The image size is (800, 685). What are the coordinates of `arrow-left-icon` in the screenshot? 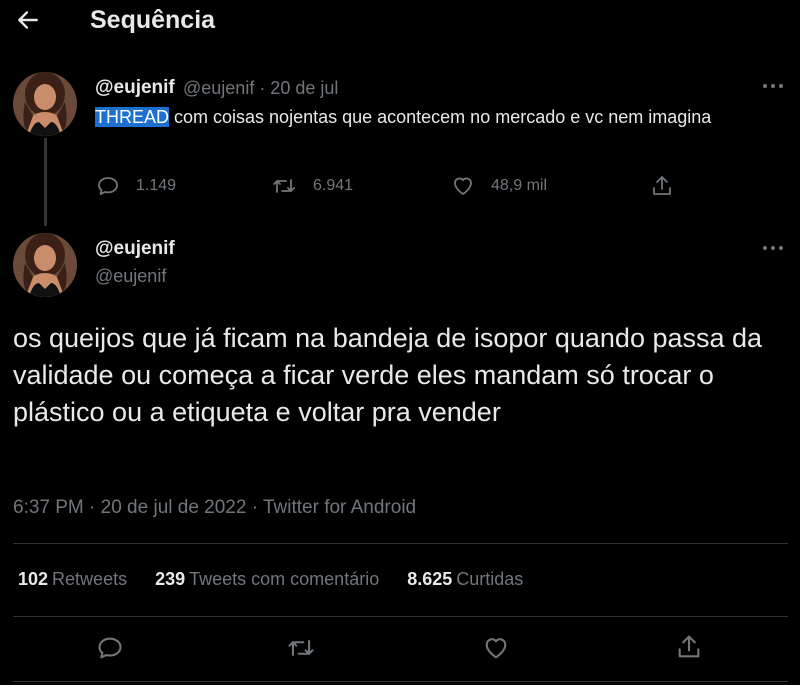 It's located at (28, 20).